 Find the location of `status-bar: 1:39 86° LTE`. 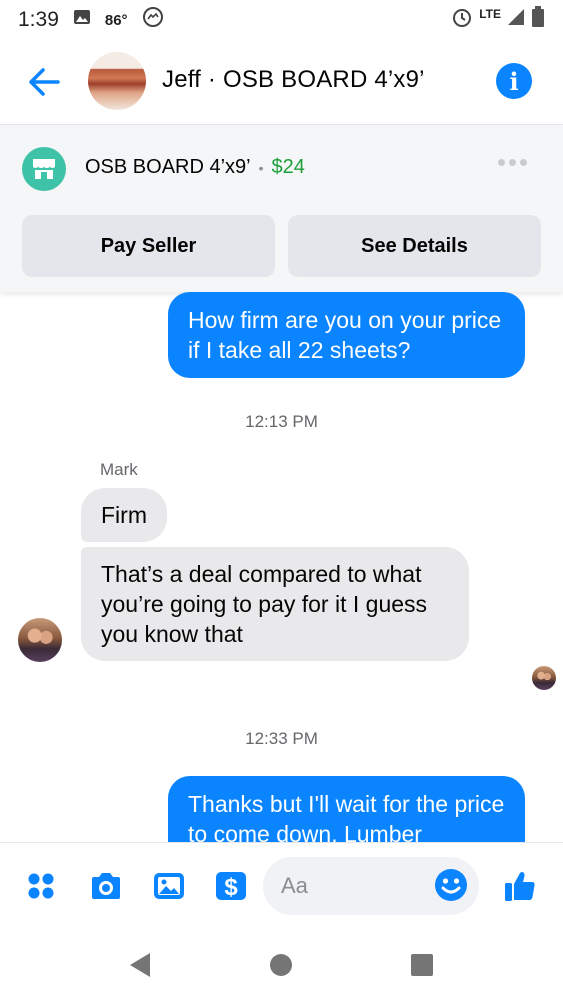

status-bar: 1:39 86° LTE is located at coordinates (281, 20).